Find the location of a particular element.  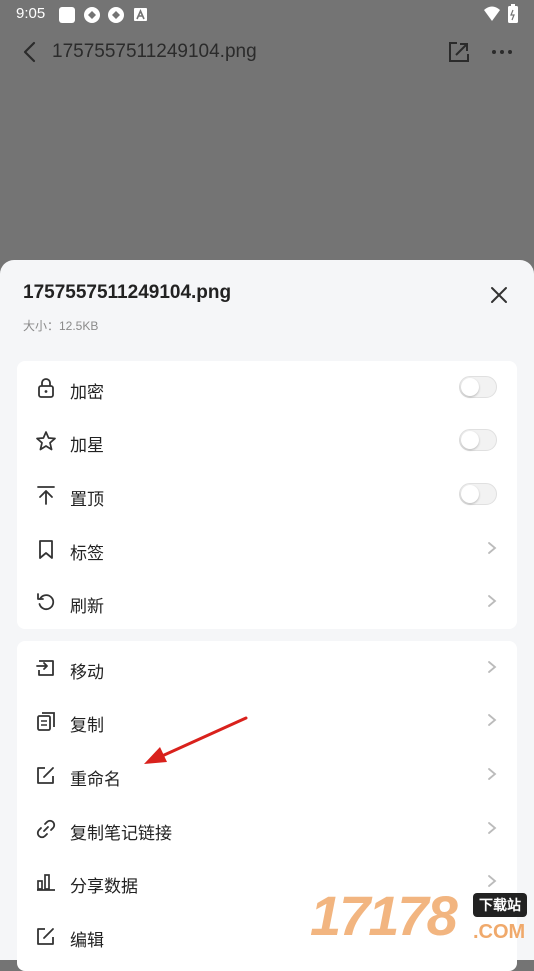

option-row-tags: 标签 is located at coordinates (267, 548).